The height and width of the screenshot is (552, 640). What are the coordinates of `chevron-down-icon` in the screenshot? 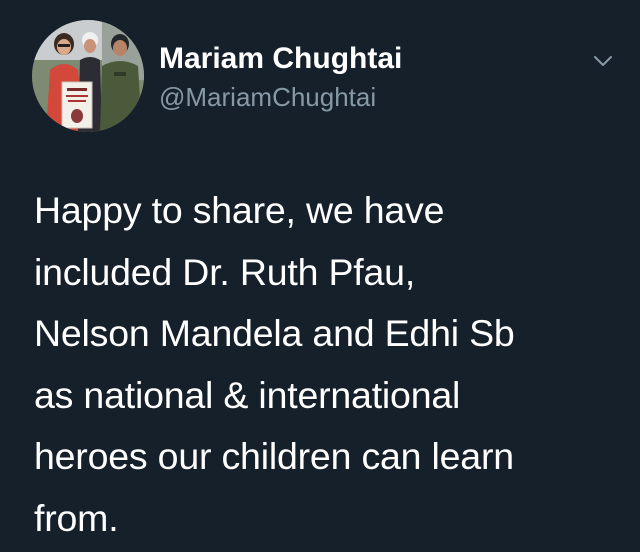 It's located at (603, 61).